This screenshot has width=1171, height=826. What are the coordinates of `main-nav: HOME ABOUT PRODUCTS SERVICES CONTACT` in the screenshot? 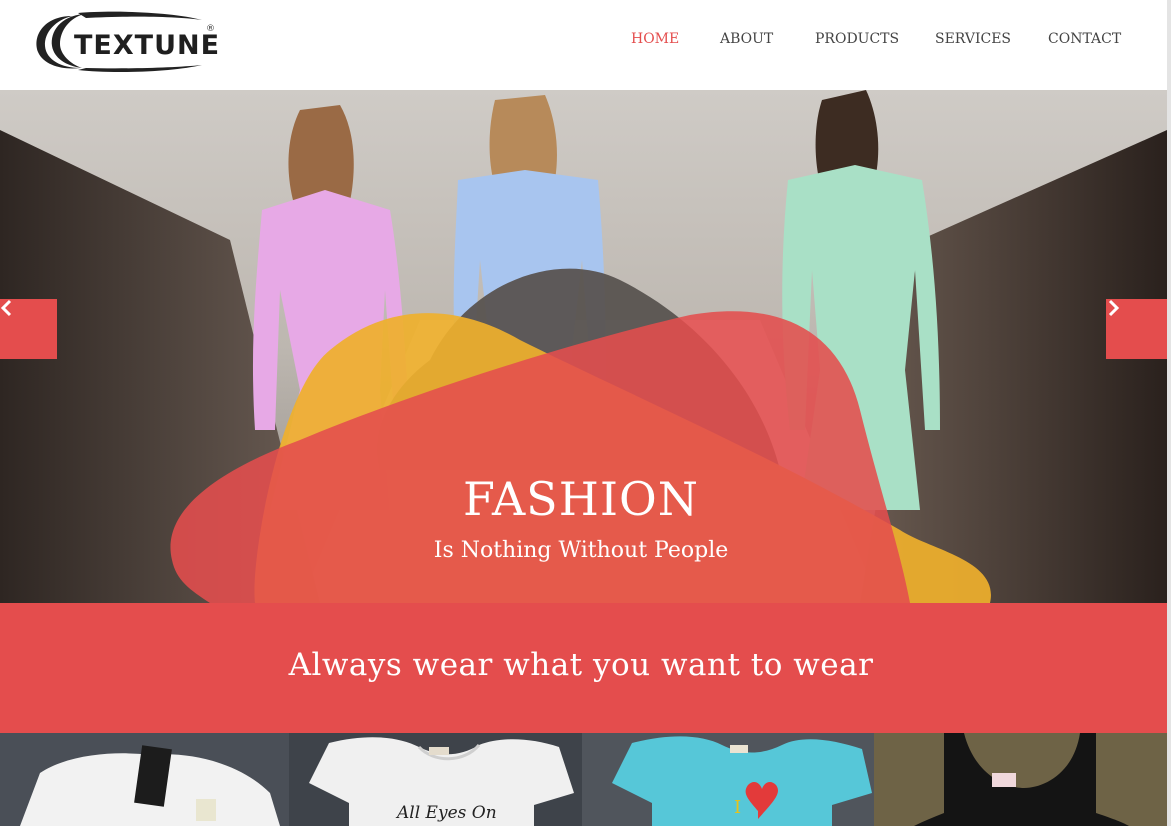 It's located at (583, 41).